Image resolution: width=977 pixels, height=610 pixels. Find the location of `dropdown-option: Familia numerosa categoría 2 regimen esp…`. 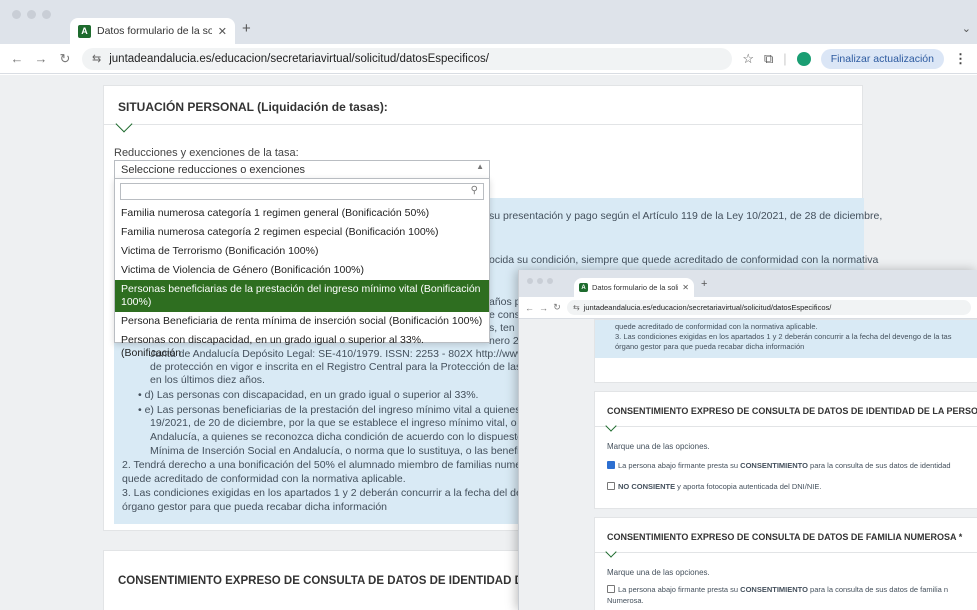

dropdown-option: Familia numerosa categoría 2 regimen esp… is located at coordinates (302, 232).